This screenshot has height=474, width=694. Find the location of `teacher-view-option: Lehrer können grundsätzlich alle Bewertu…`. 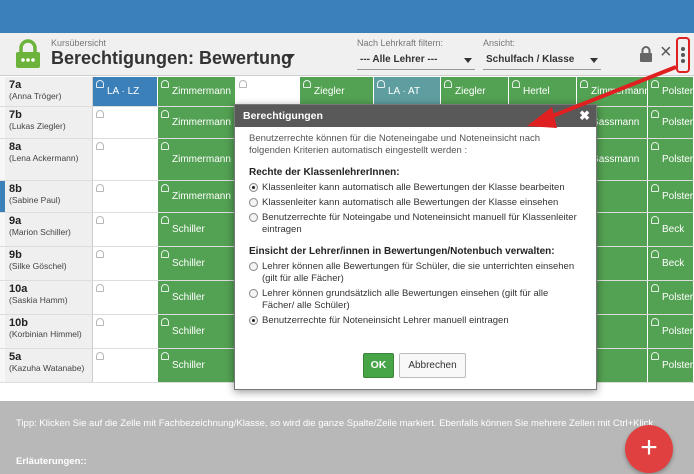

teacher-view-option: Lehrer können grundsätzlich alle Bewertu… is located at coordinates (415, 300).